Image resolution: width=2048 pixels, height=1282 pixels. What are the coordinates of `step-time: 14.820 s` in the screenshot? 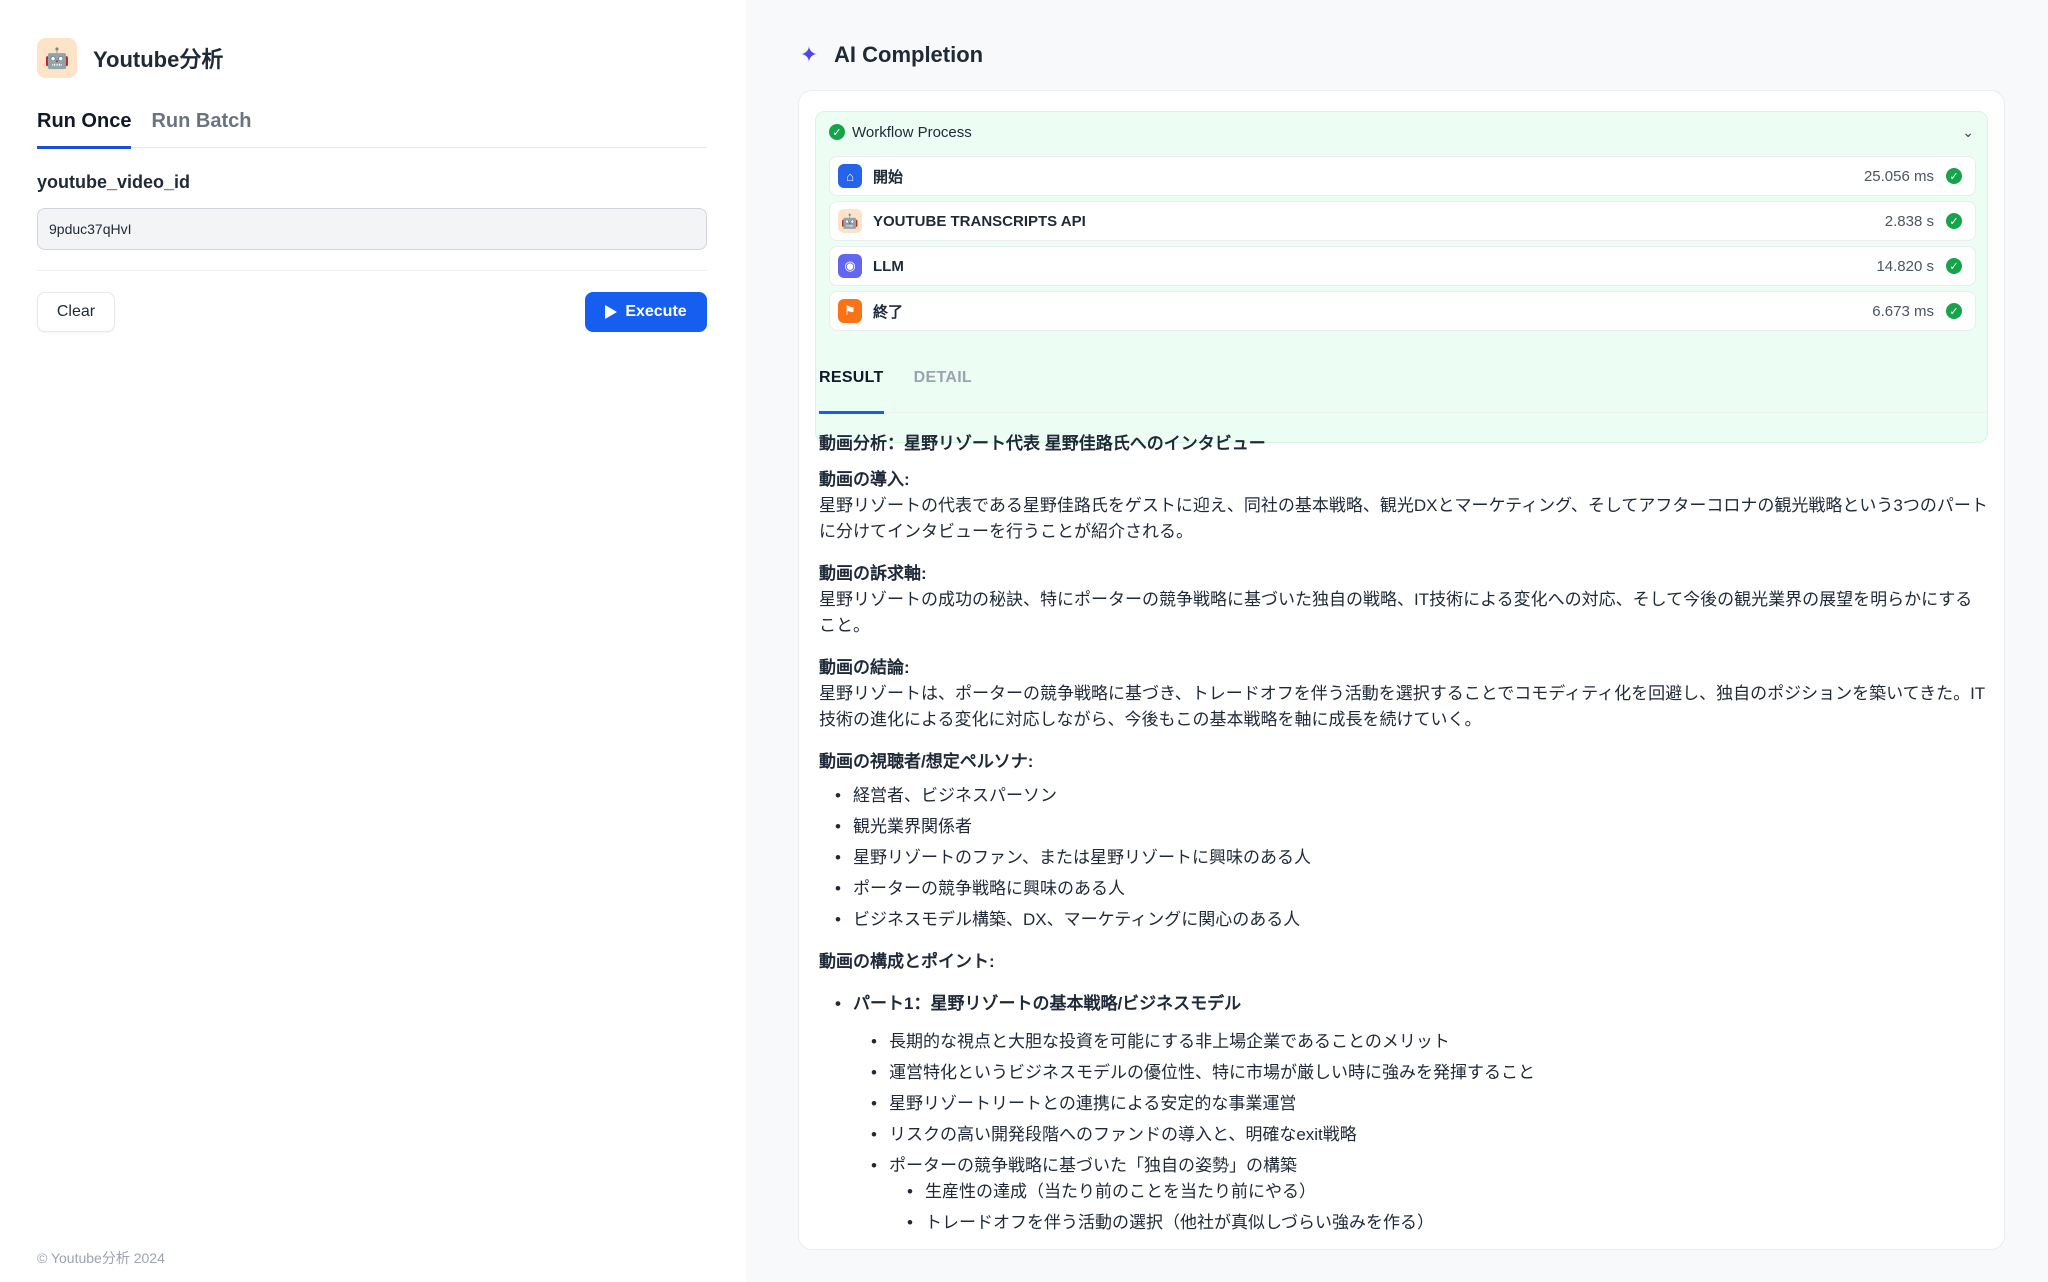 It's located at (1905, 266).